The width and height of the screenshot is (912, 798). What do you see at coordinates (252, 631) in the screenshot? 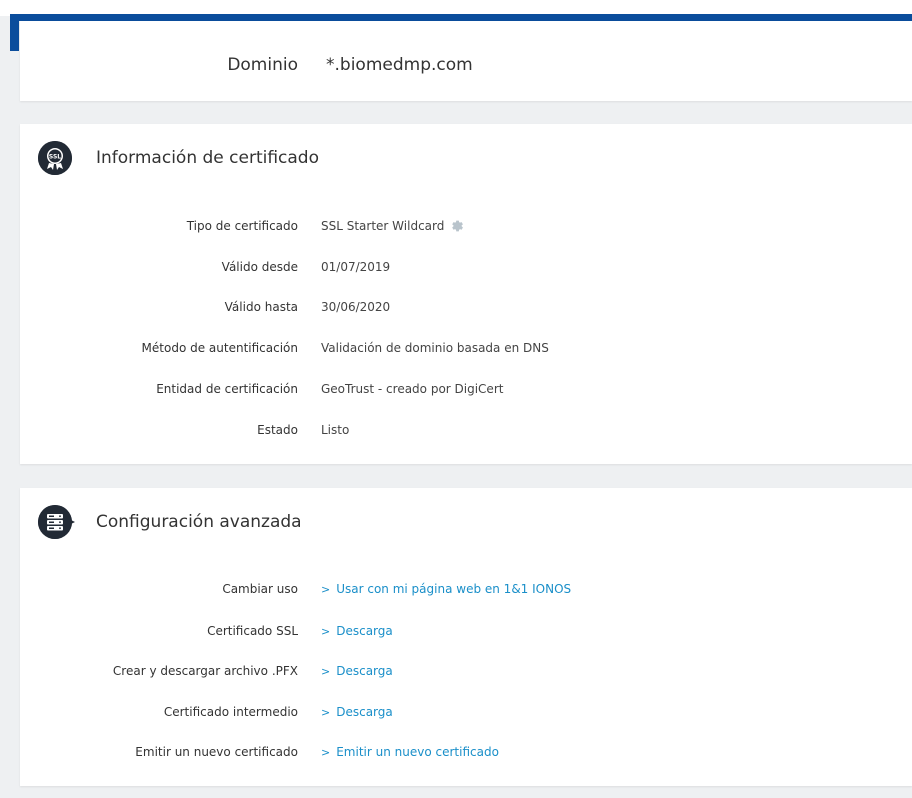
I see `field-label-ssl-cert: Certificado SSL` at bounding box center [252, 631].